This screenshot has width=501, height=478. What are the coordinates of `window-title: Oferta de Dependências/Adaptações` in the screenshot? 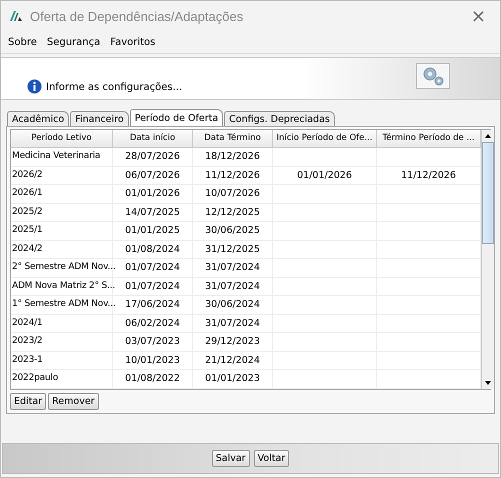 It's located at (137, 16).